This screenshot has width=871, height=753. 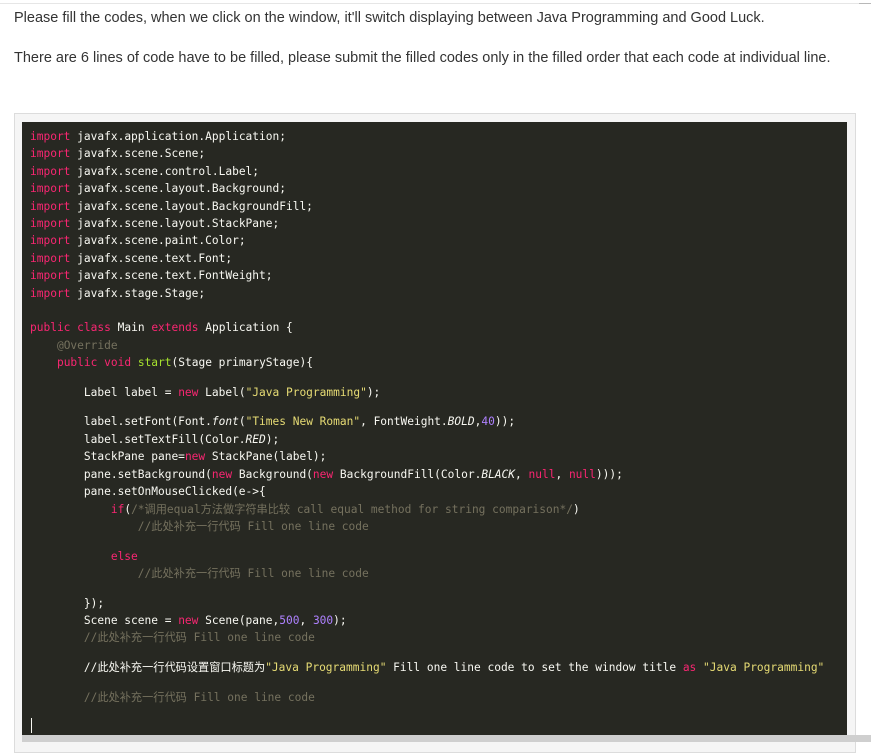 What do you see at coordinates (158, 136) in the screenshot?
I see `code-line-import-1: import javafx.application.Application;` at bounding box center [158, 136].